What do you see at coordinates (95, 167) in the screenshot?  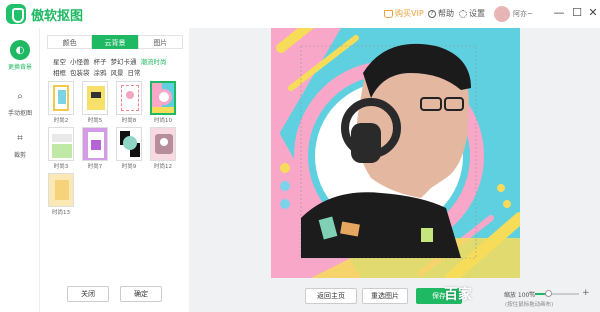 I see `thumbnail-label: 时尚7` at bounding box center [95, 167].